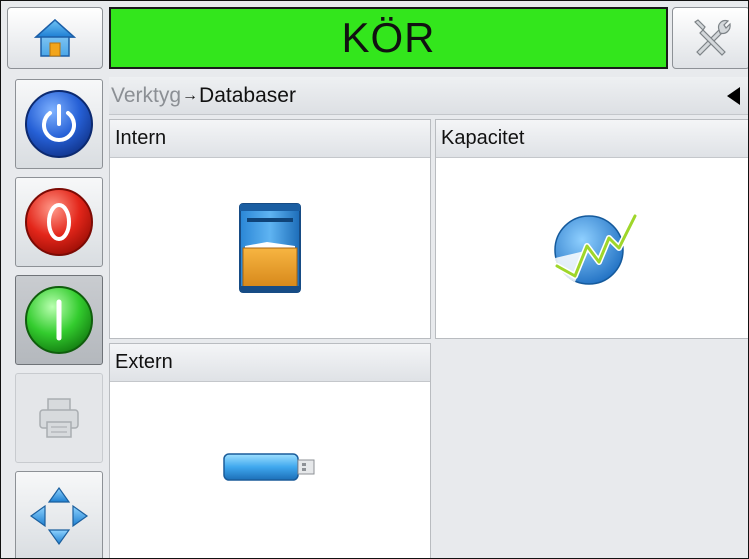 The image size is (749, 559). I want to click on tile-kapacitet-label: Kapacitet, so click(483, 138).